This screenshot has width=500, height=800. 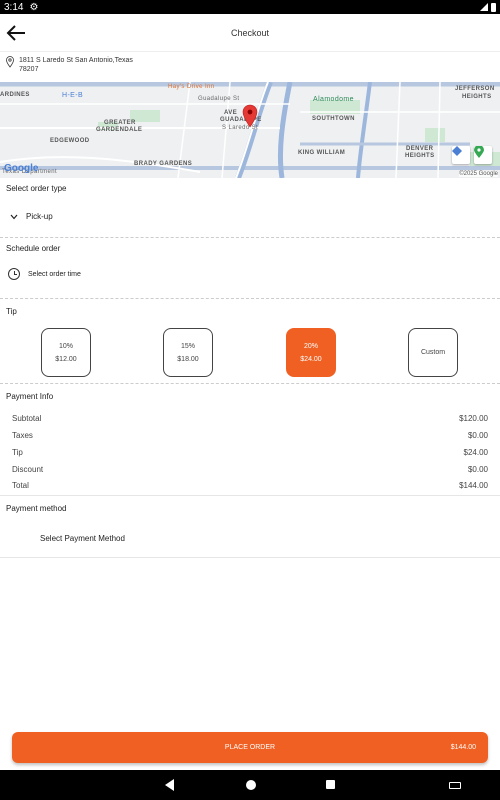 I want to click on payment-row-label: Tip, so click(x=17, y=452).